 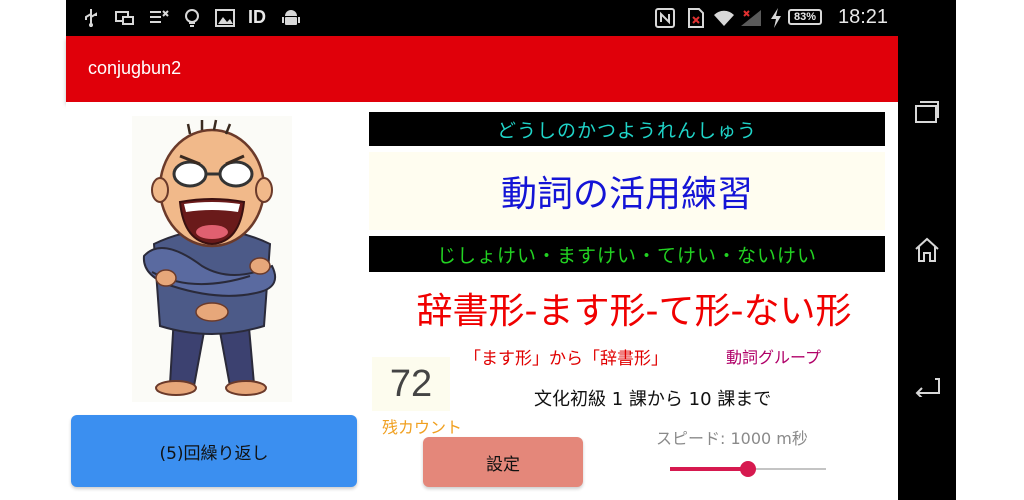 I want to click on debug-icon, so click(x=159, y=18).